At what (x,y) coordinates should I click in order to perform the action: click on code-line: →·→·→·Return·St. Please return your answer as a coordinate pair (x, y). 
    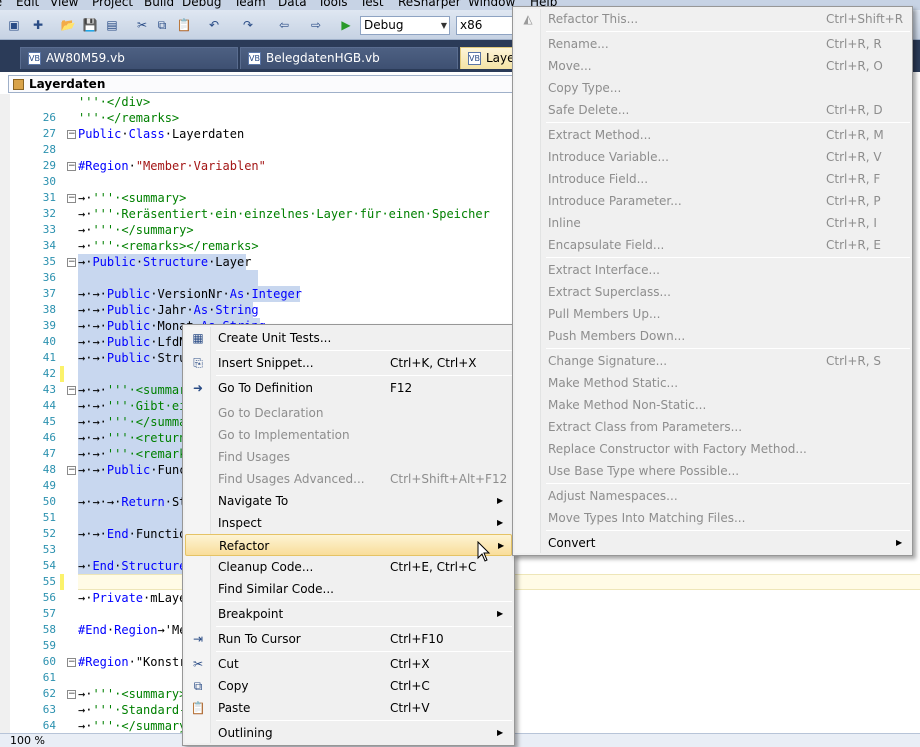
    Looking at the image, I should click on (132, 502).